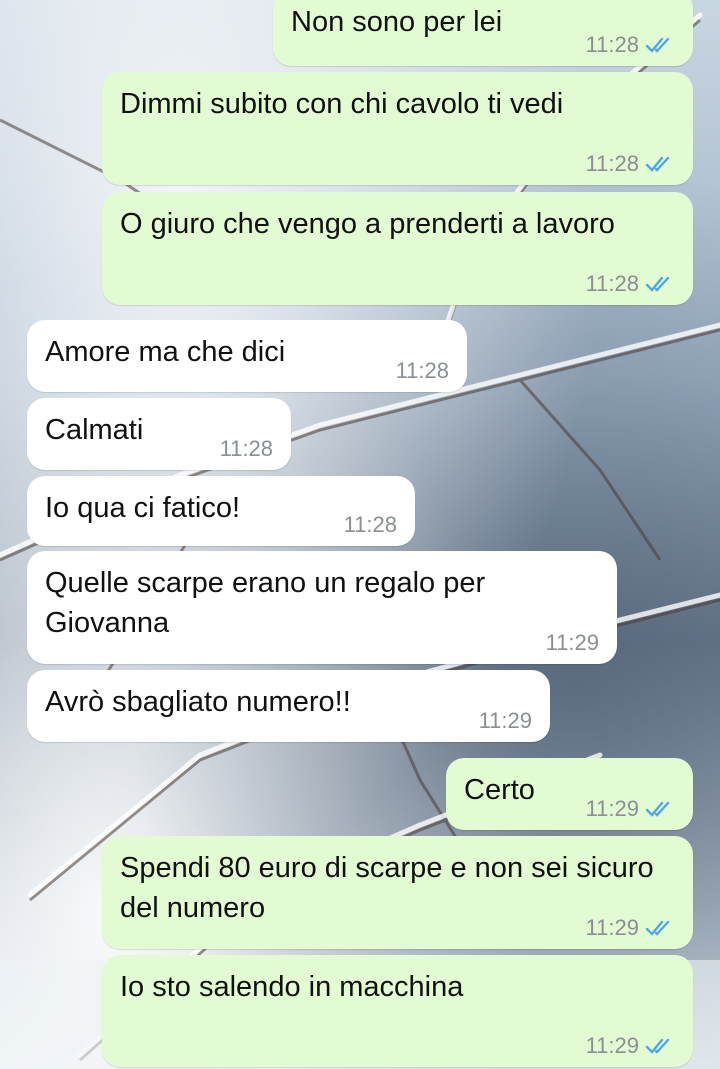 Image resolution: width=720 pixels, height=1069 pixels. Describe the element at coordinates (221, 511) in the screenshot. I see `message-bubble-incoming: Io qua ci fatico! 11:28` at that location.